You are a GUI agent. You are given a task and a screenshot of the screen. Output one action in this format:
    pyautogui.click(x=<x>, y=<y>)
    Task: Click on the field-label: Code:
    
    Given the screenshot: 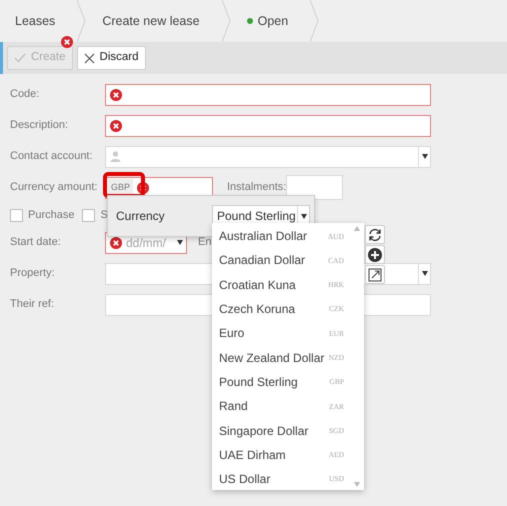 What is the action you would take?
    pyautogui.click(x=25, y=94)
    